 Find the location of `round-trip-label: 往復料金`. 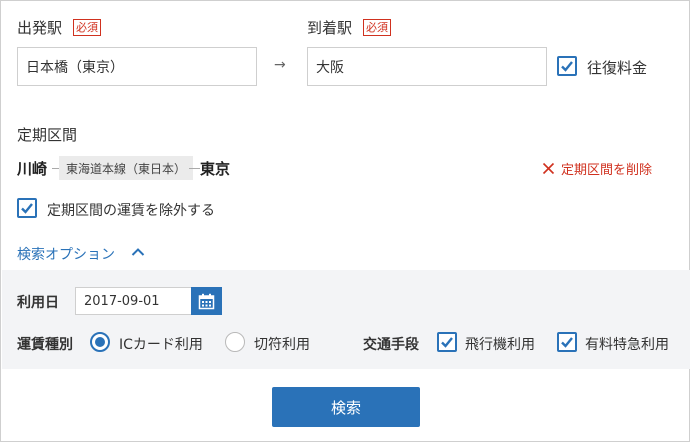

round-trip-label: 往復料金 is located at coordinates (617, 68).